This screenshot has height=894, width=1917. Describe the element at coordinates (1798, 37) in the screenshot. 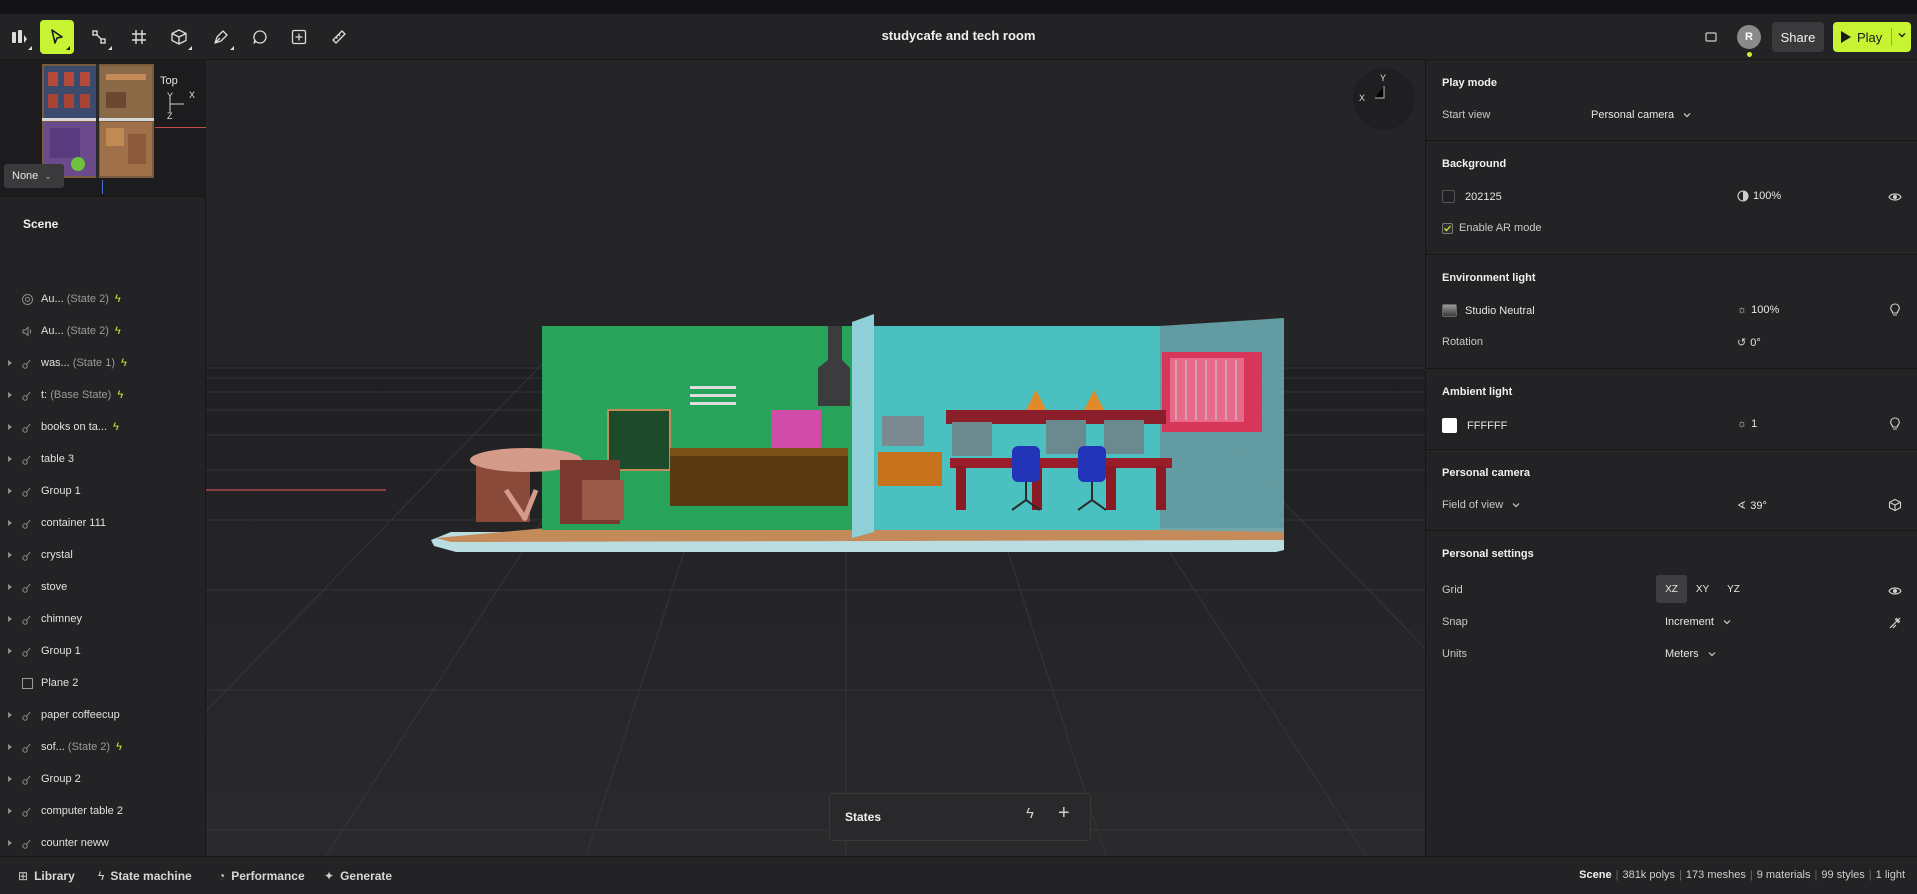

I see `share-button: Share` at that location.